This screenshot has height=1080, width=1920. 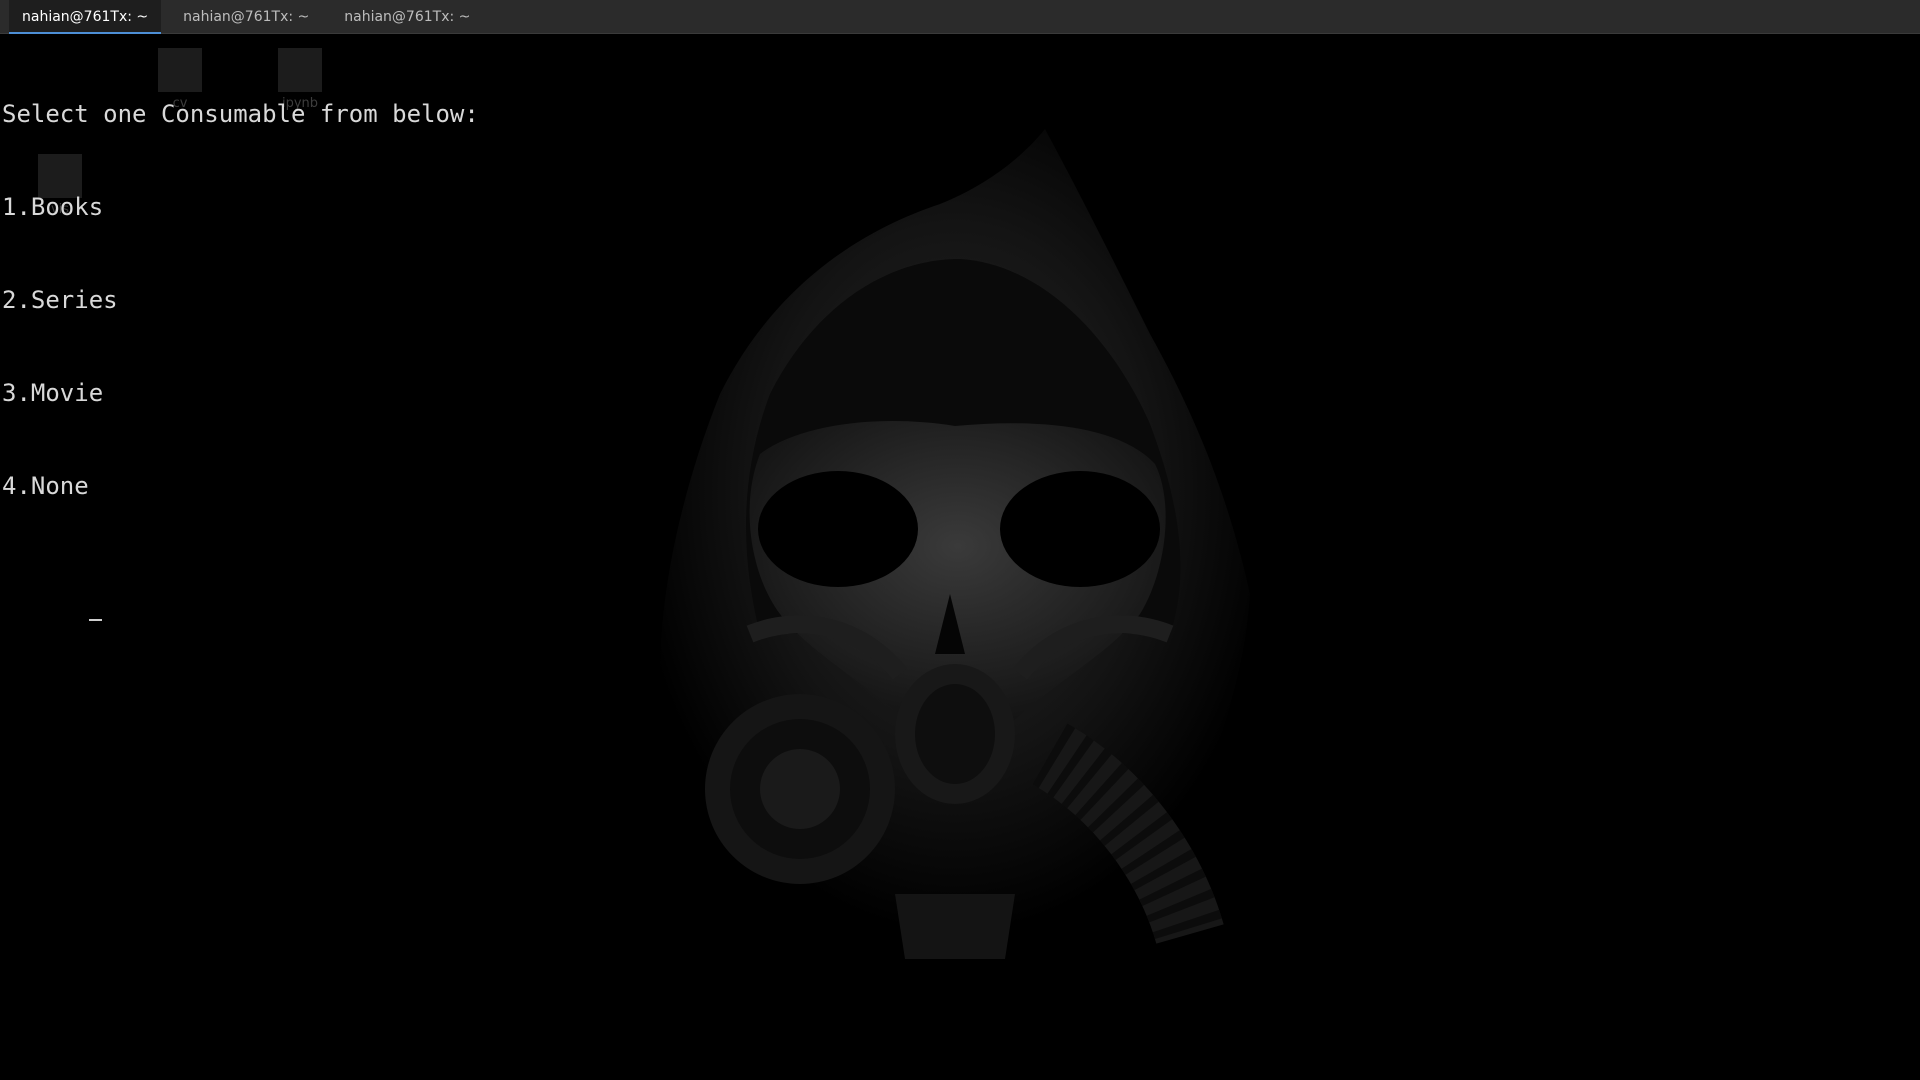 What do you see at coordinates (240, 114) in the screenshot?
I see `prompt-text: Select one Consumable from below:` at bounding box center [240, 114].